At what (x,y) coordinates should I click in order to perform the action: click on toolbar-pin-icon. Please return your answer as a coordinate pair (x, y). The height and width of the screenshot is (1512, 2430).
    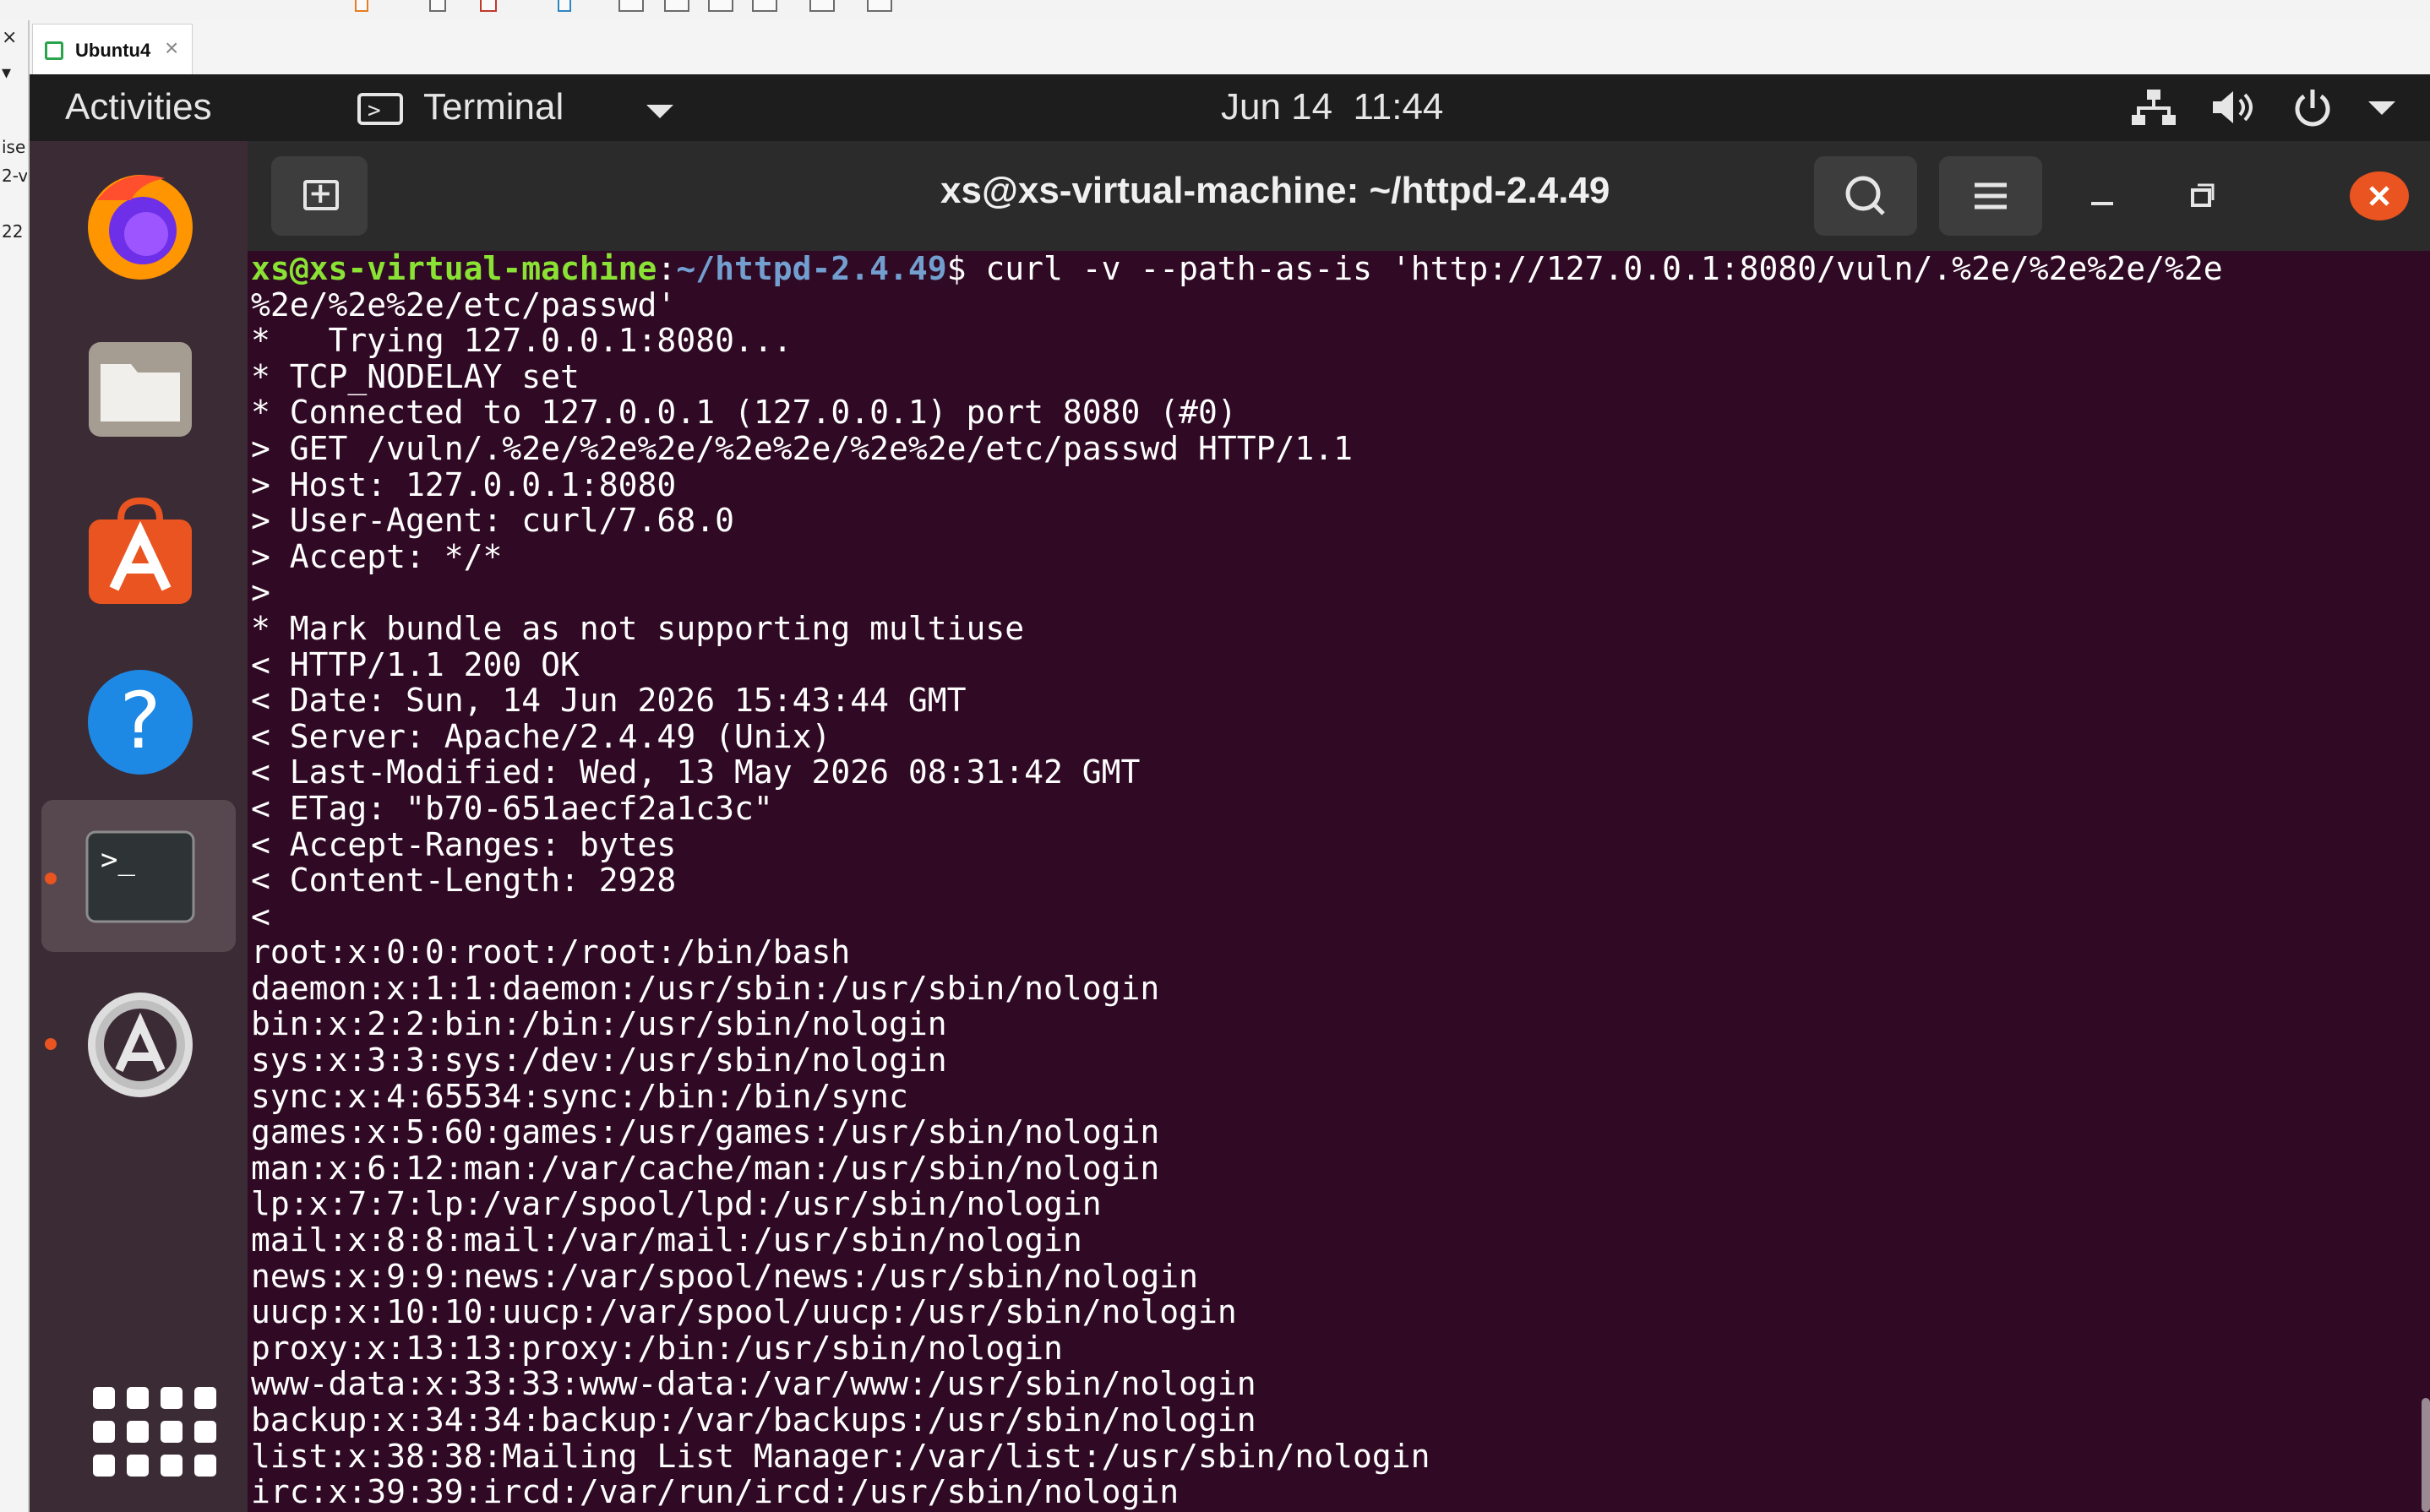
    Looking at the image, I should click on (437, 6).